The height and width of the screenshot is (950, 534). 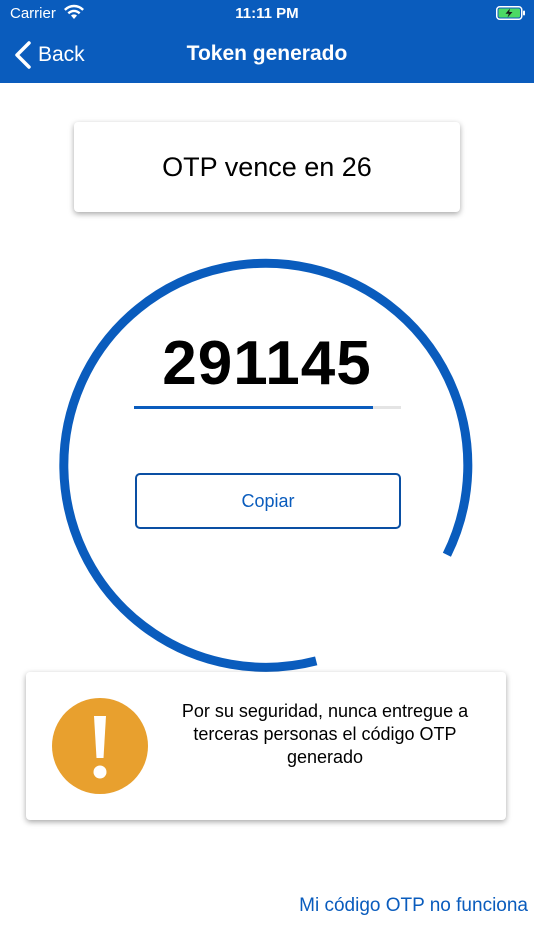 I want to click on otp-expiry-text: OTP vence en 26, so click(x=267, y=166).